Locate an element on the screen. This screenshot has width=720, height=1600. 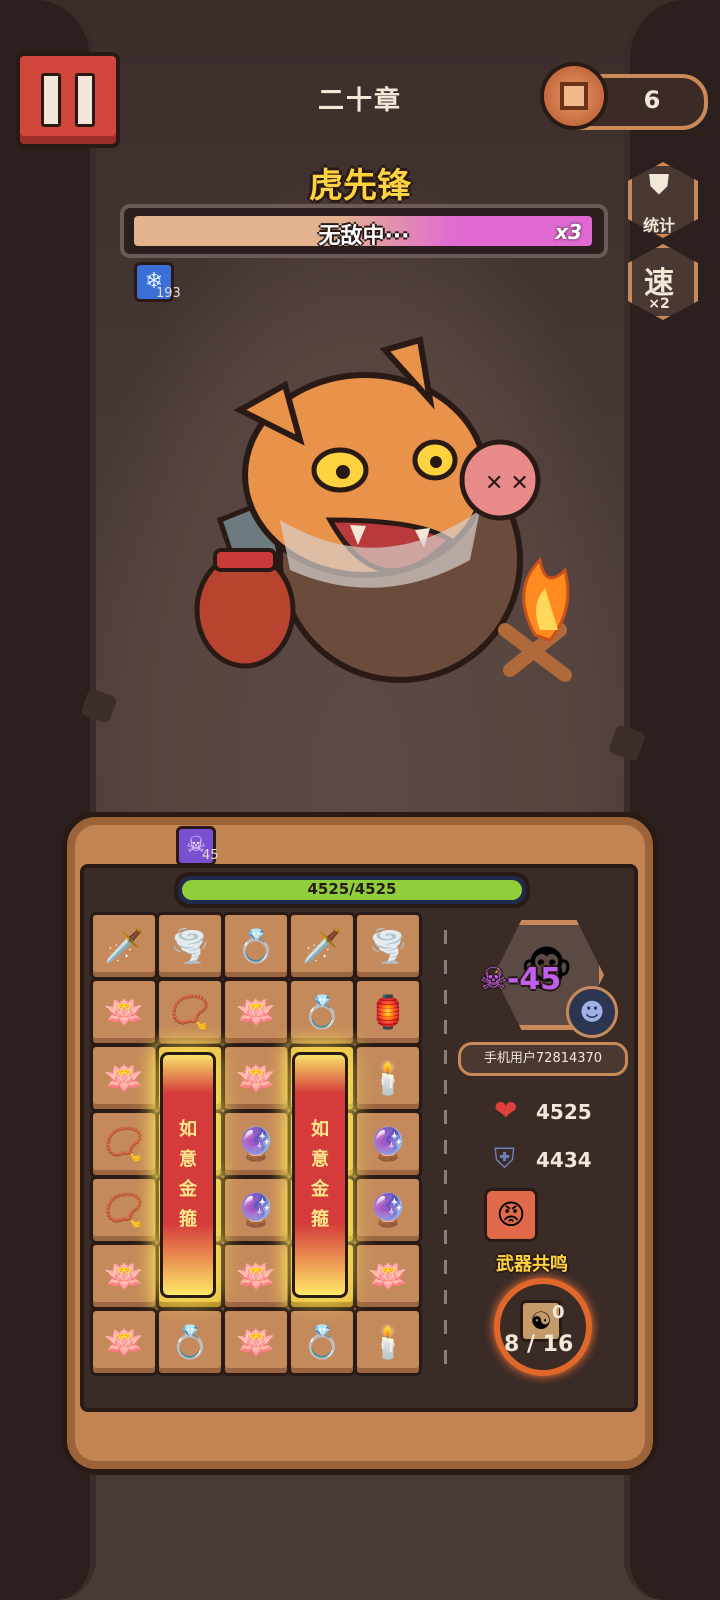
player-hp-text: 4525/4525 is located at coordinates (352, 889).